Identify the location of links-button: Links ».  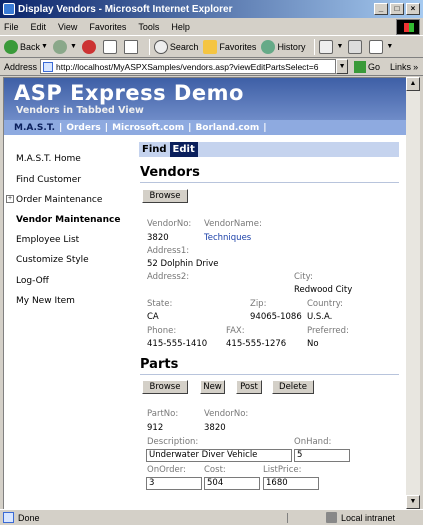
(404, 67).